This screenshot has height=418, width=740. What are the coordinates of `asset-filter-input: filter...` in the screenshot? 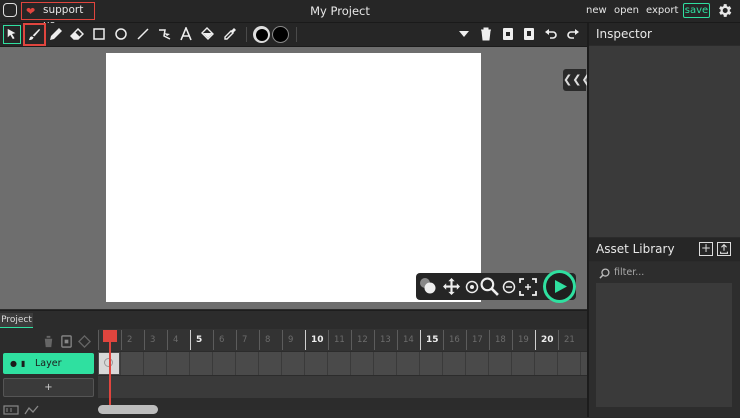 It's located at (664, 273).